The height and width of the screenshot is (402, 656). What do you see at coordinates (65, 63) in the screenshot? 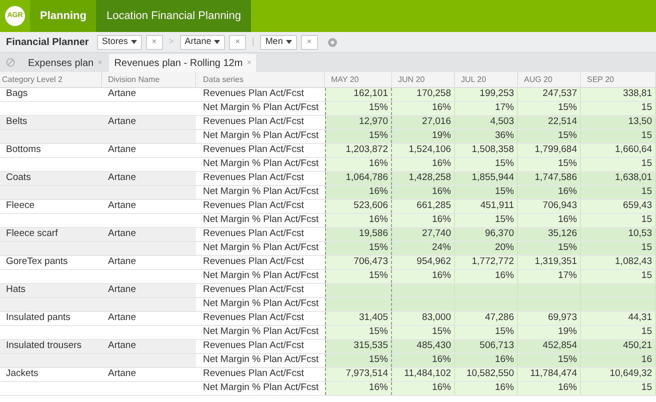
I see `document-tab: Expenses plan ×` at bounding box center [65, 63].